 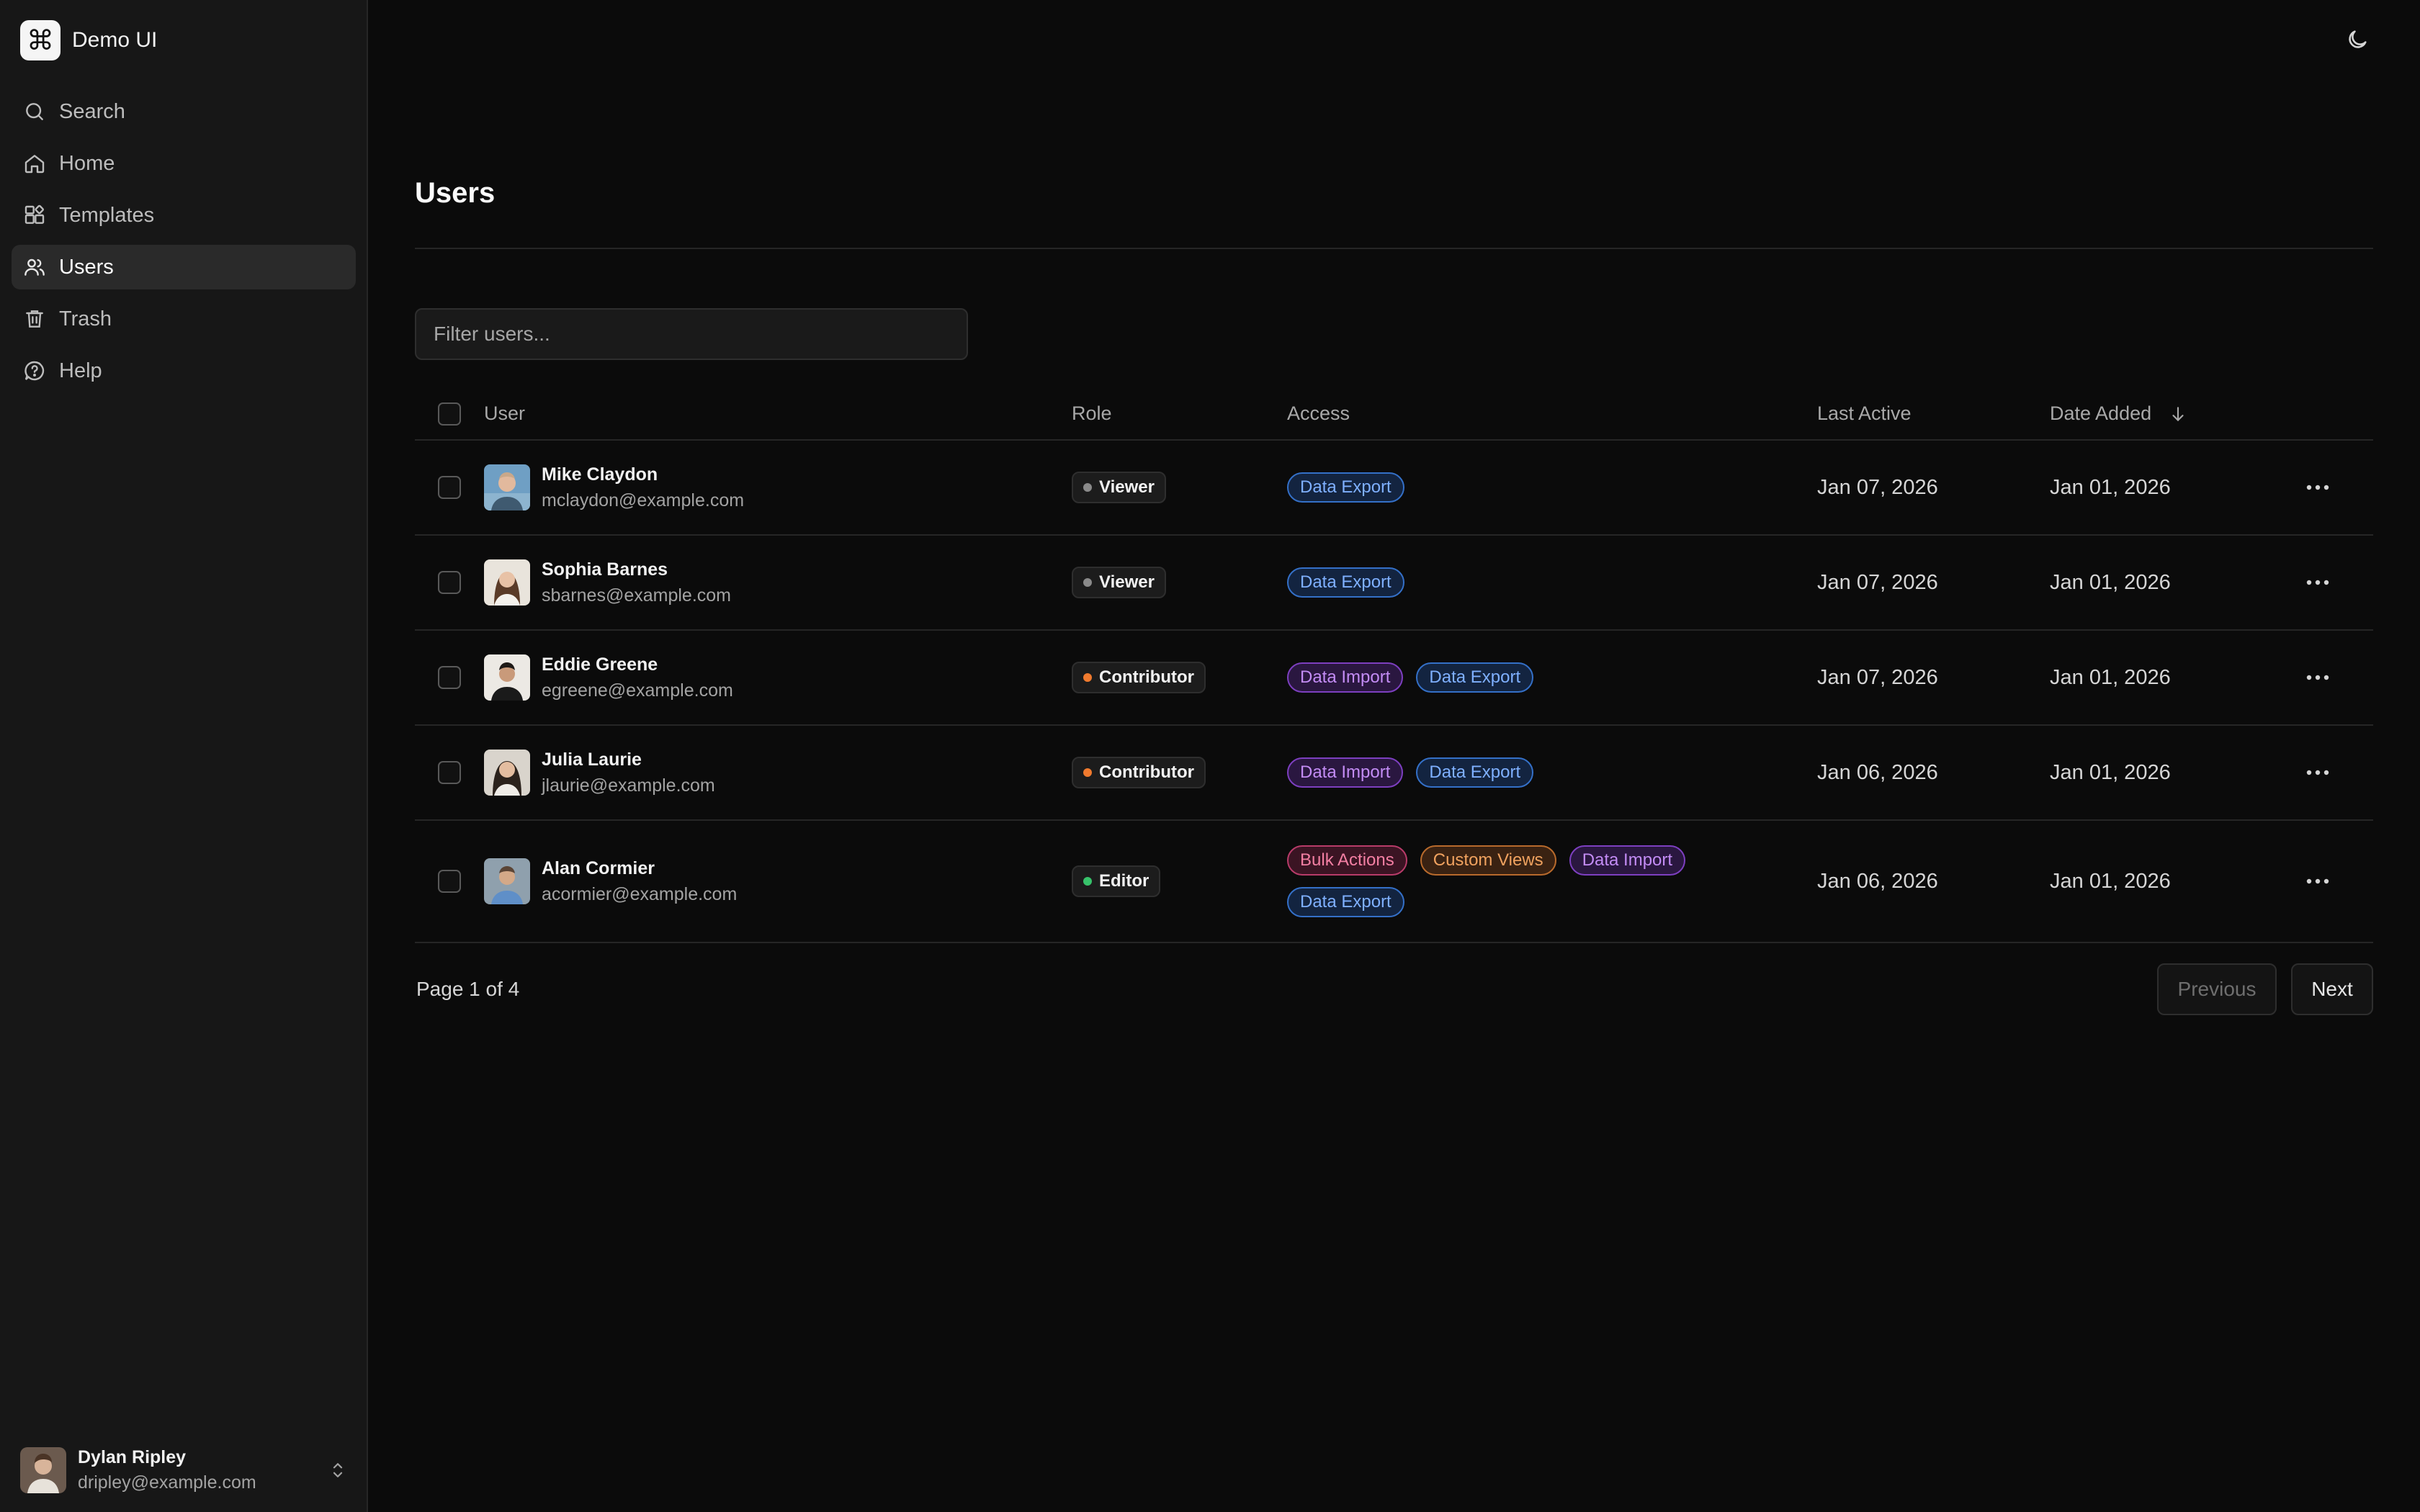 What do you see at coordinates (85, 318) in the screenshot?
I see `sidebar-item-label: Trash` at bounding box center [85, 318].